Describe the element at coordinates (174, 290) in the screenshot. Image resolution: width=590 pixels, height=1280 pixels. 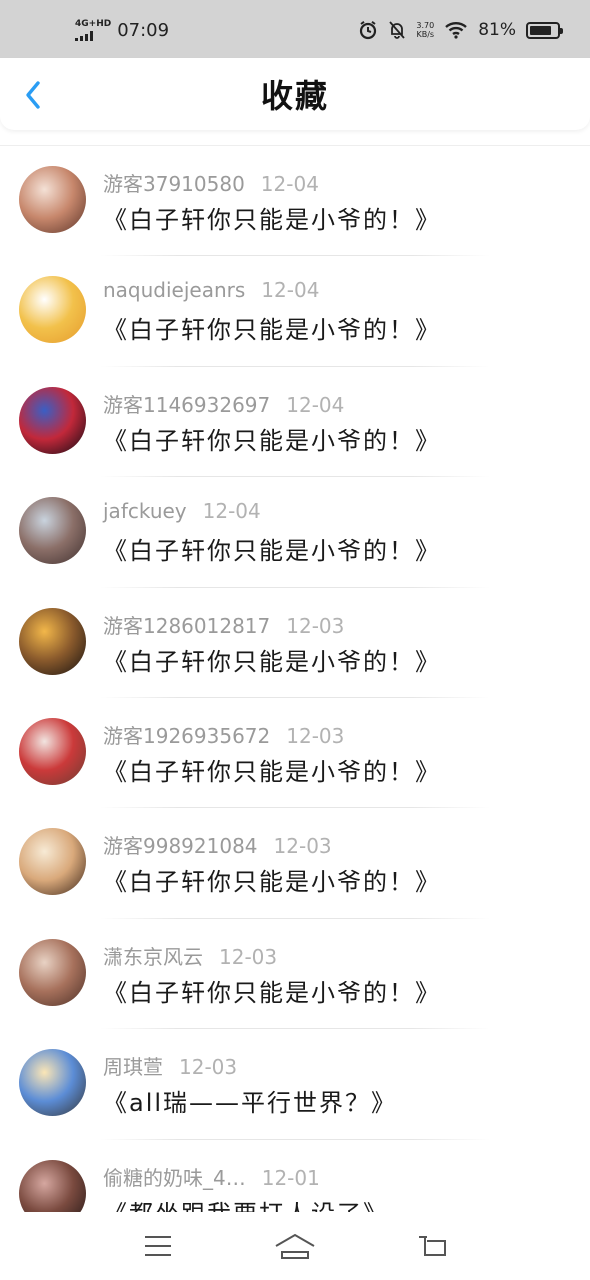
I see `username: naqudiejeanrs` at that location.